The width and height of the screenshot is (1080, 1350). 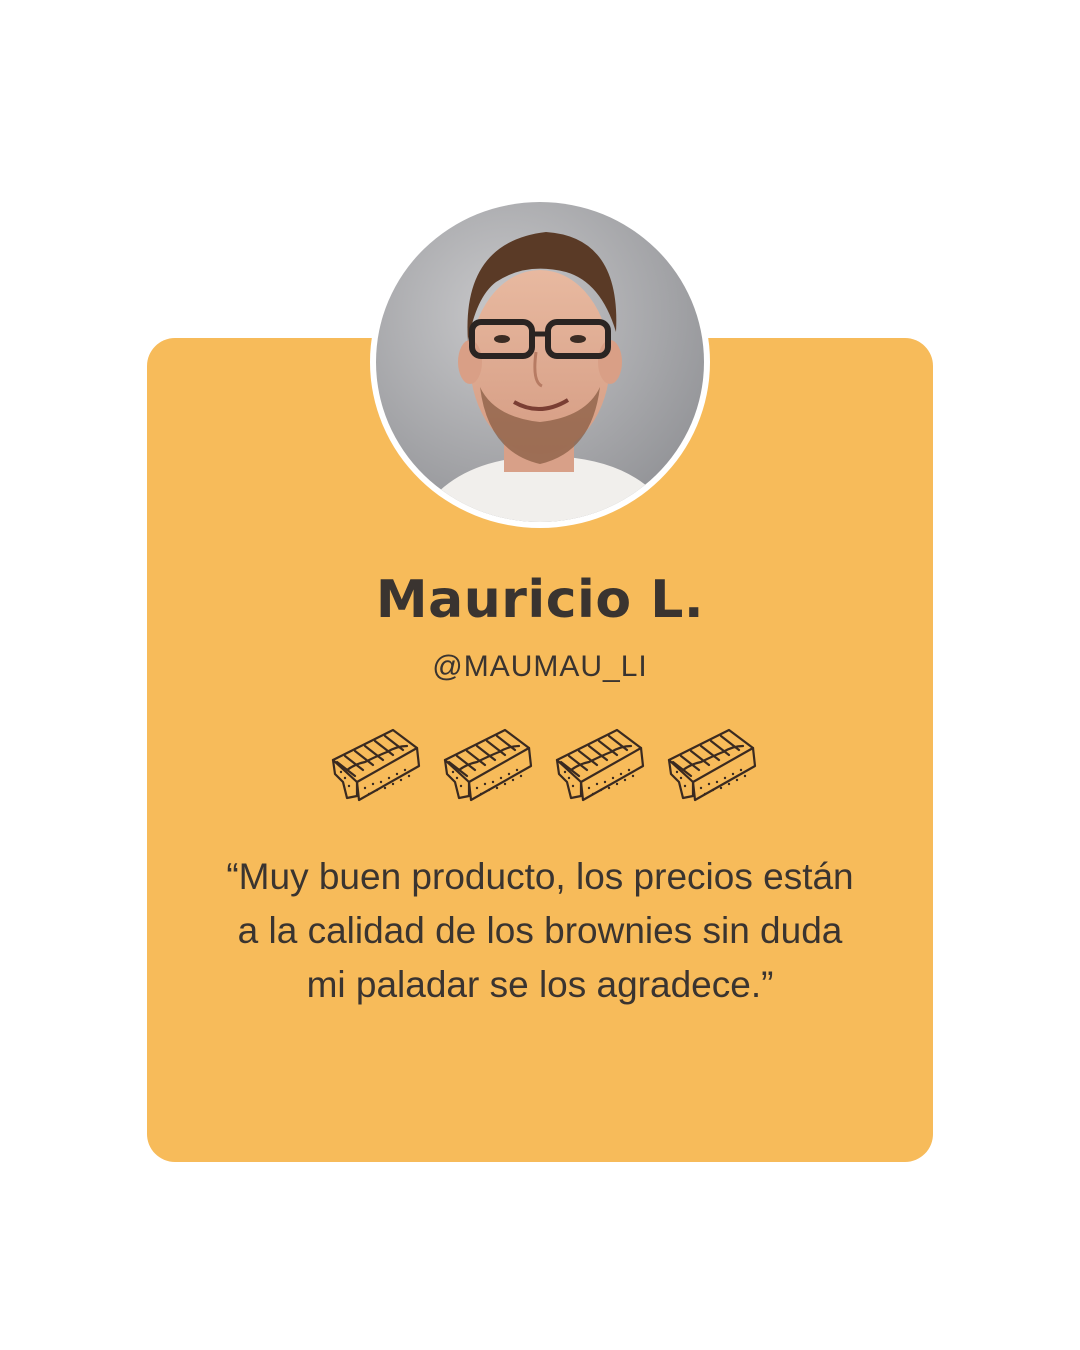 I want to click on rating, so click(x=545, y=762).